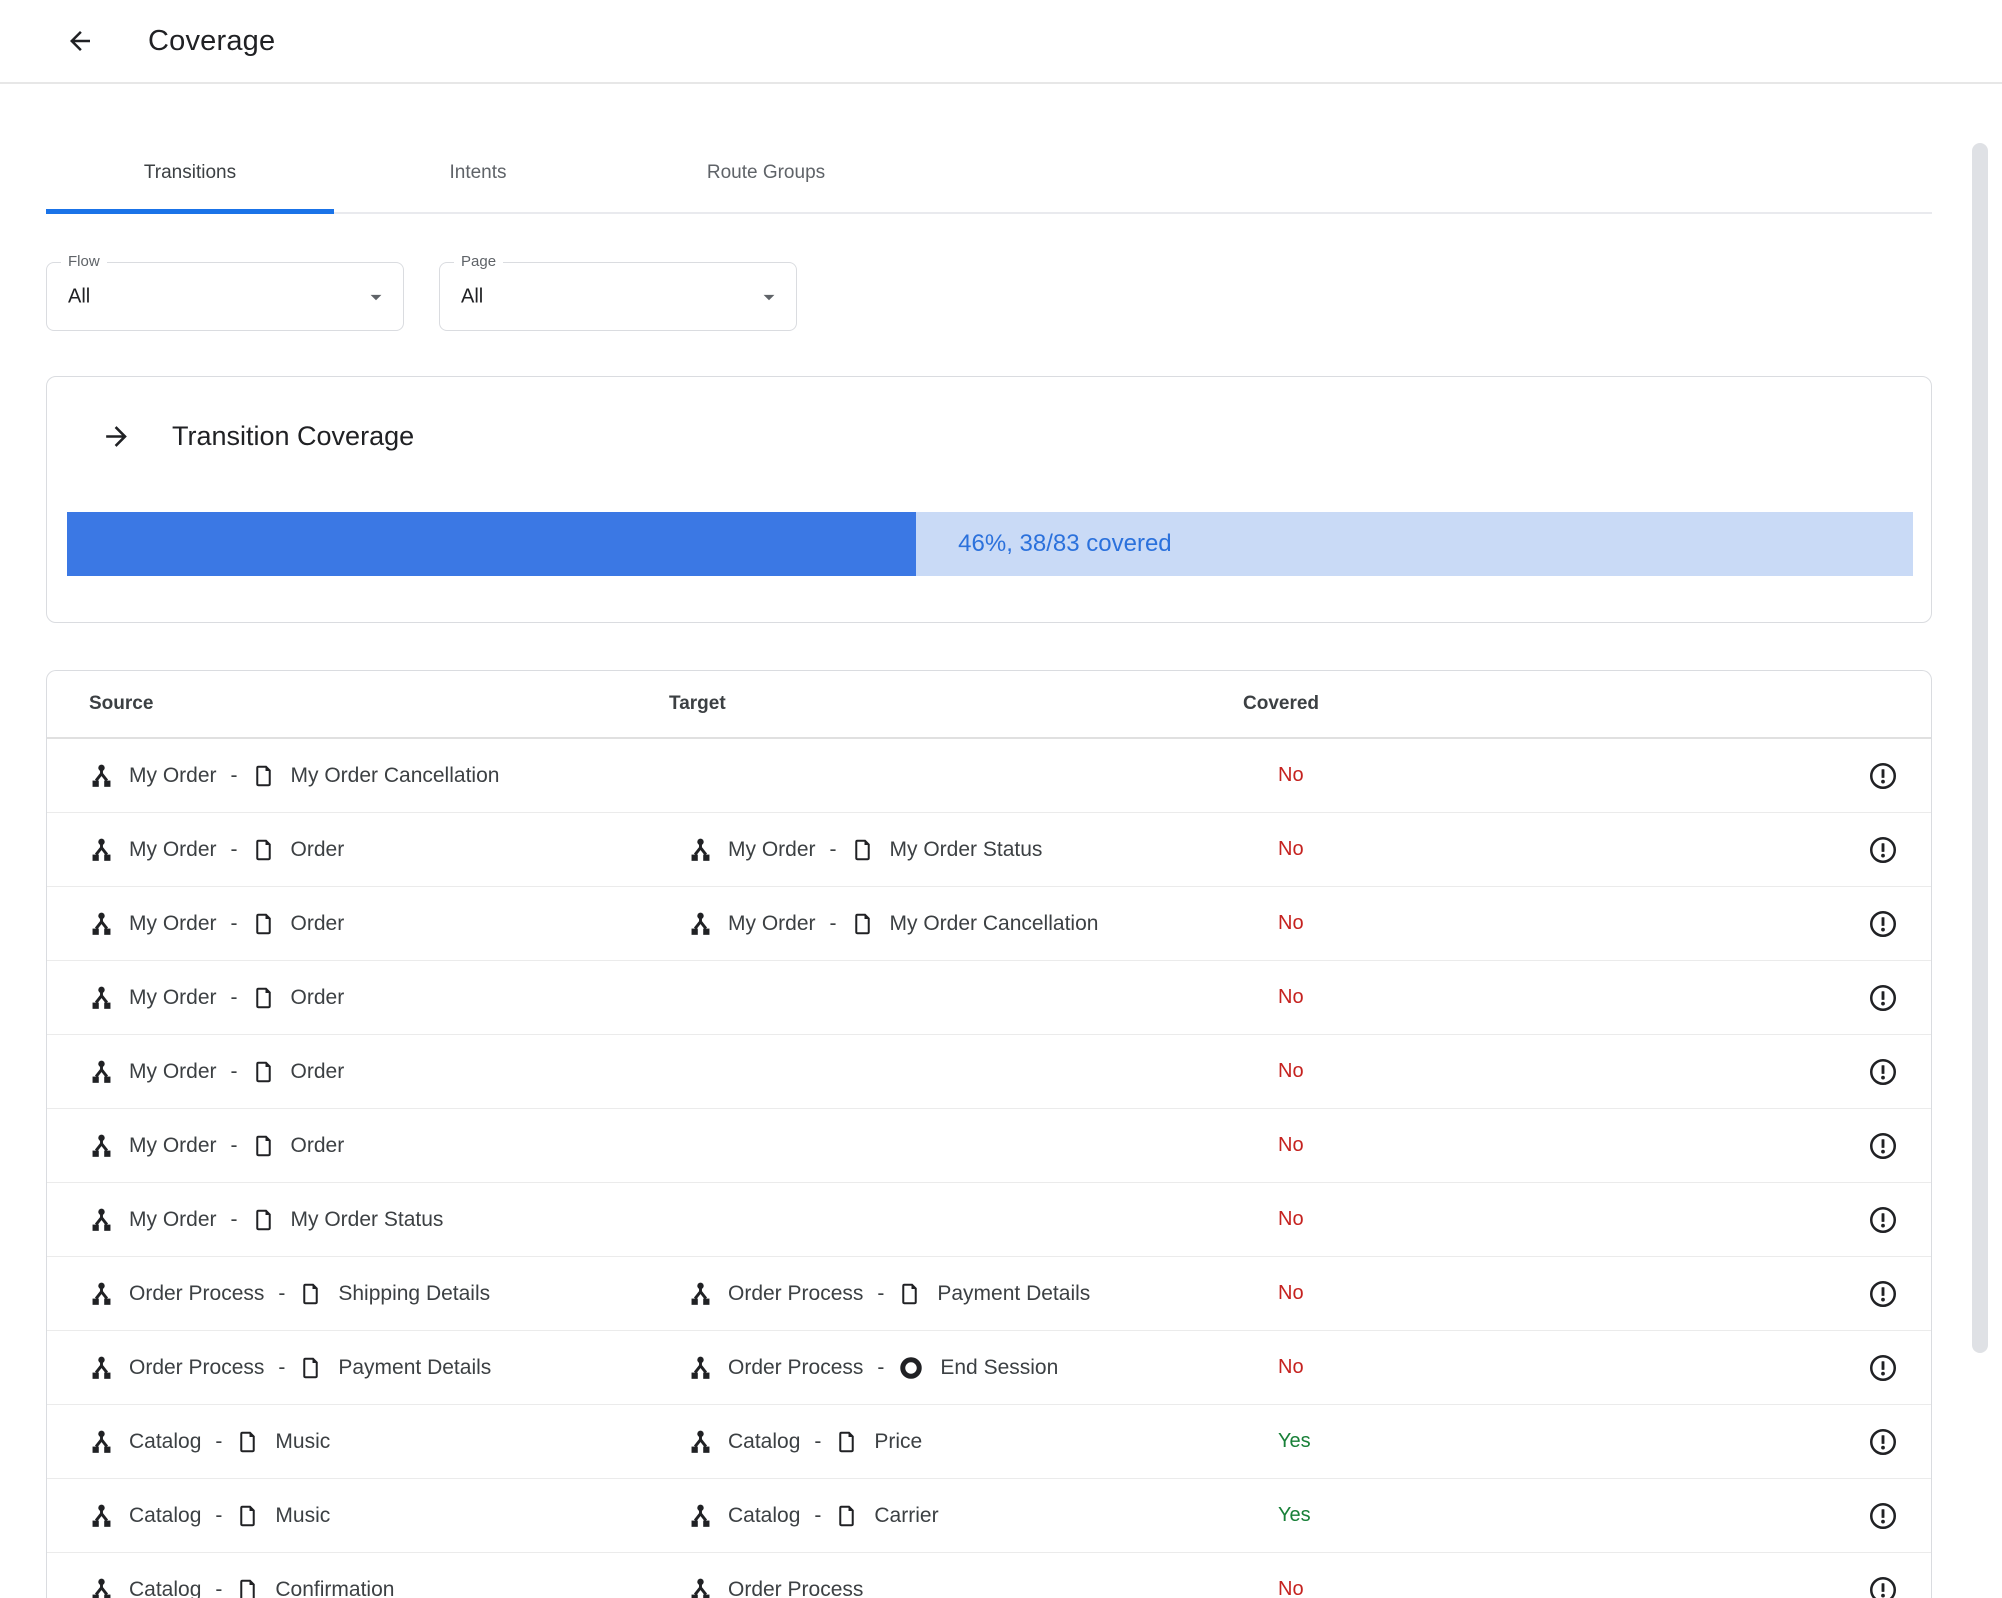 The image size is (2002, 1598). What do you see at coordinates (479, 261) in the screenshot?
I see `page-select-label: Page` at bounding box center [479, 261].